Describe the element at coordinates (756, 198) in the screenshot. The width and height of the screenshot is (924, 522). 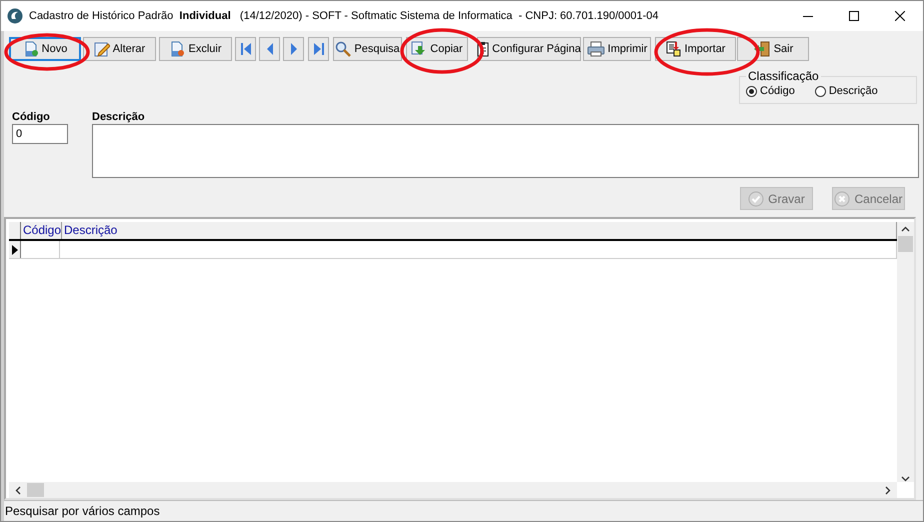
I see `check-icon` at that location.